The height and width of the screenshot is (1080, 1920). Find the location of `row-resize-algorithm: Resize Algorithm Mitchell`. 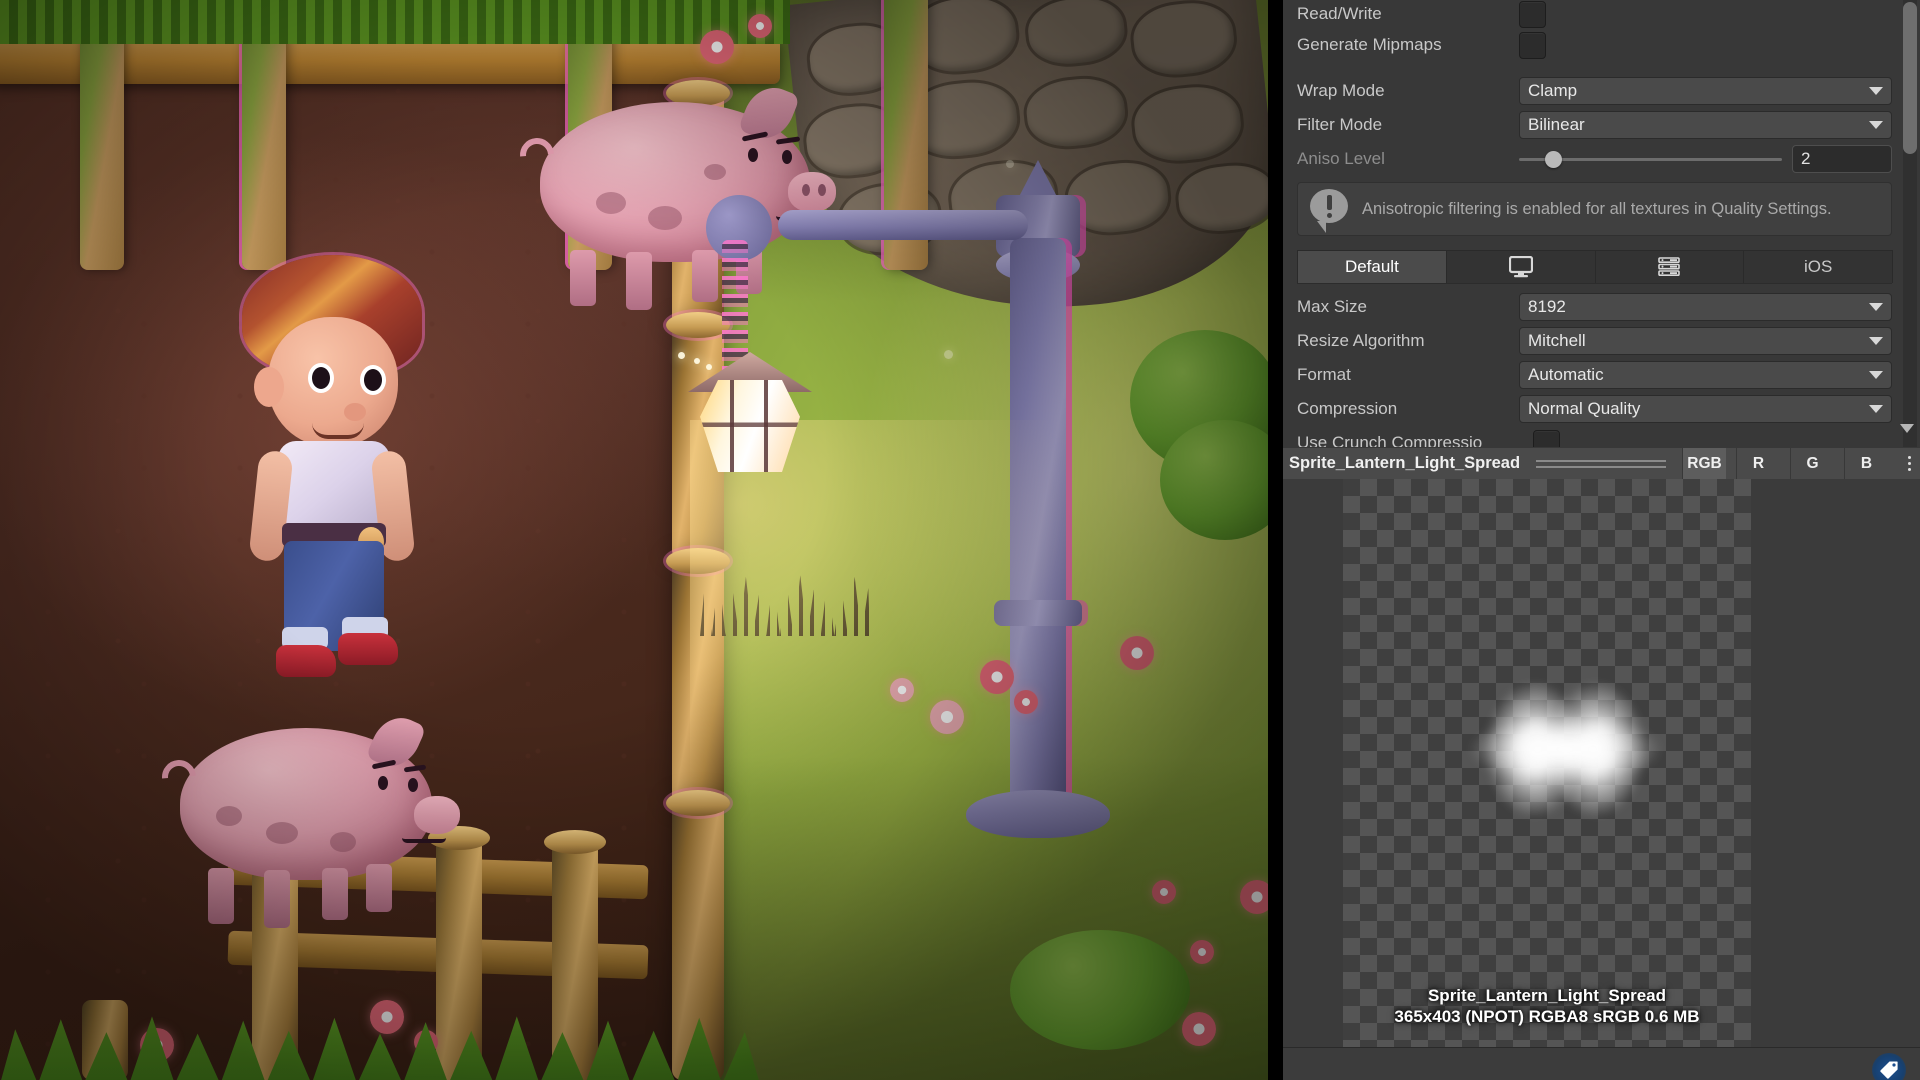

row-resize-algorithm: Resize Algorithm Mitchell is located at coordinates (1601, 341).